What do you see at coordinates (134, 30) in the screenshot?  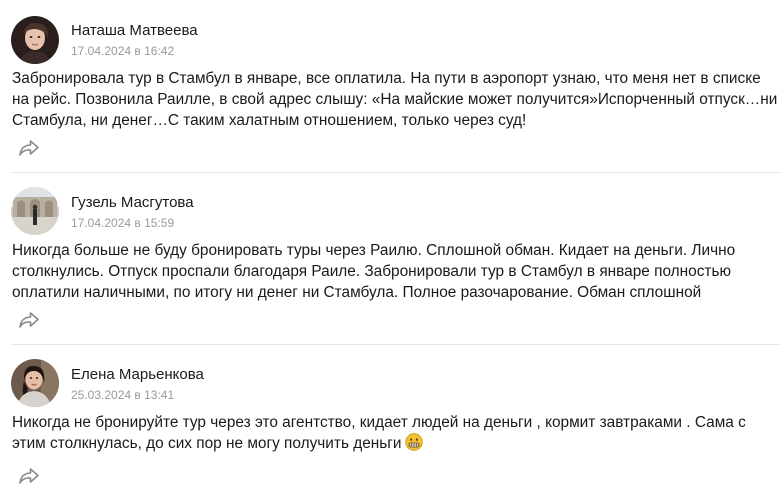 I see `author-name: Наташа Матвеева` at bounding box center [134, 30].